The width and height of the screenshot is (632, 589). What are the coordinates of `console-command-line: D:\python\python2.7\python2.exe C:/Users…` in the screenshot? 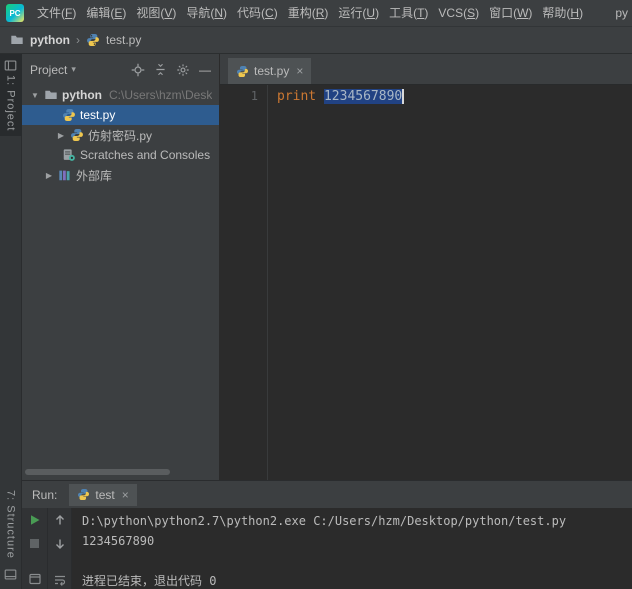 It's located at (324, 521).